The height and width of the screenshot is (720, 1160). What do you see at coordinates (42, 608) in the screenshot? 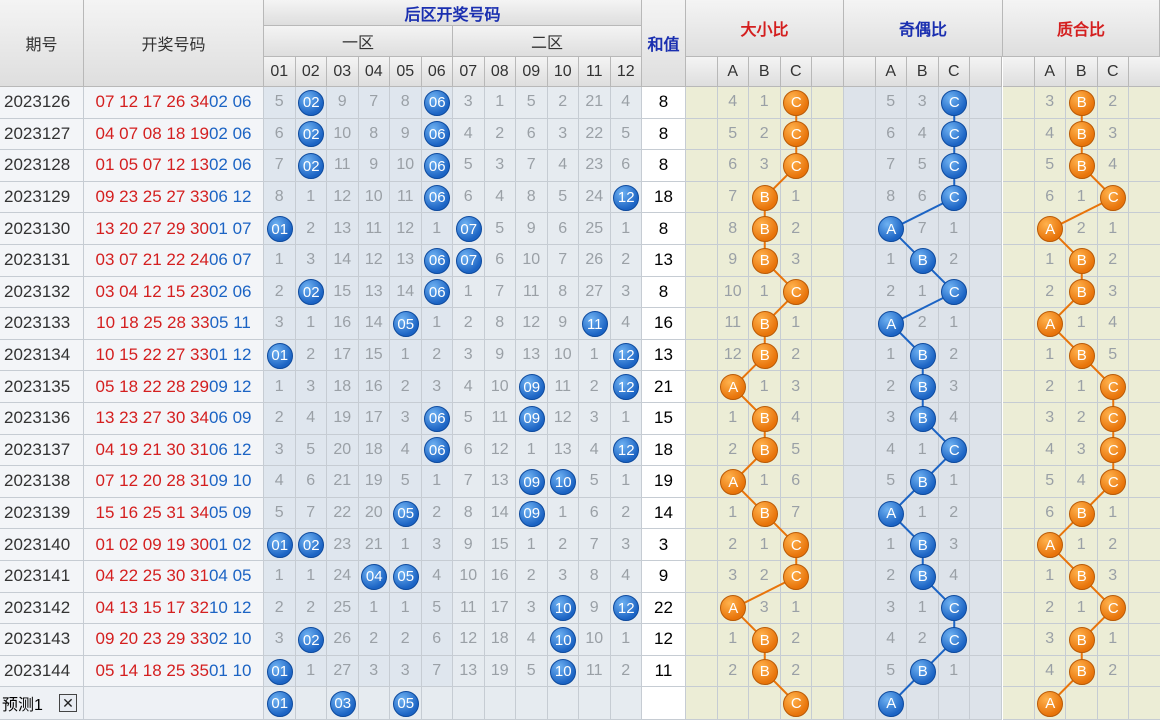
I see `period-cell: 2023142` at bounding box center [42, 608].